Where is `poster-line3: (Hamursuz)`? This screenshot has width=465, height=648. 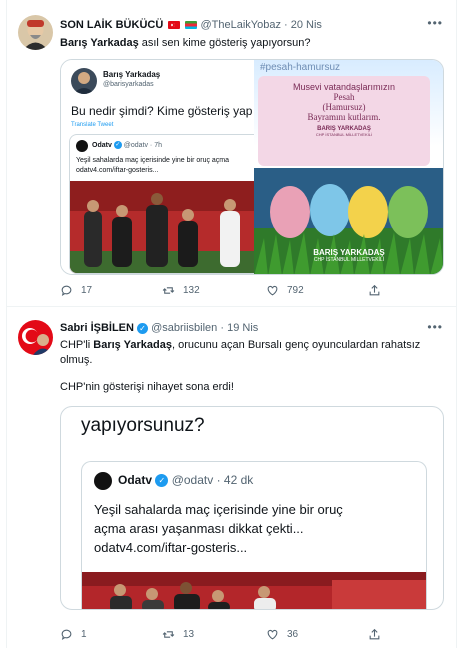 poster-line3: (Hamursuz) is located at coordinates (344, 107).